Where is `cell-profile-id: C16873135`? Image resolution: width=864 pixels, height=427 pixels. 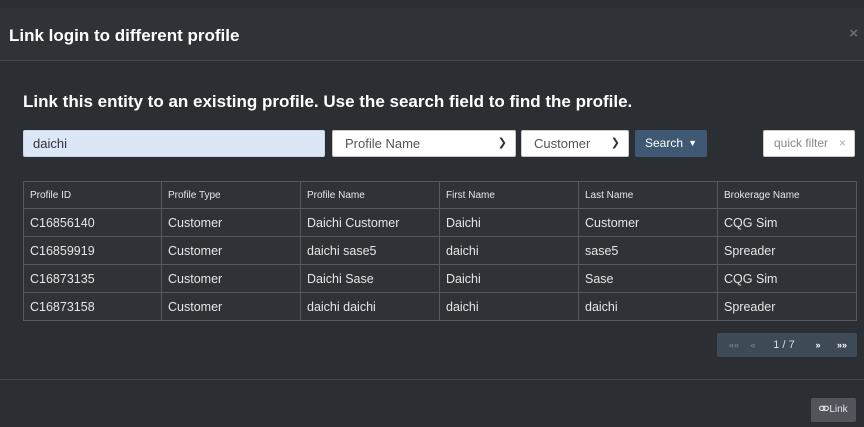
cell-profile-id: C16873135 is located at coordinates (92, 278).